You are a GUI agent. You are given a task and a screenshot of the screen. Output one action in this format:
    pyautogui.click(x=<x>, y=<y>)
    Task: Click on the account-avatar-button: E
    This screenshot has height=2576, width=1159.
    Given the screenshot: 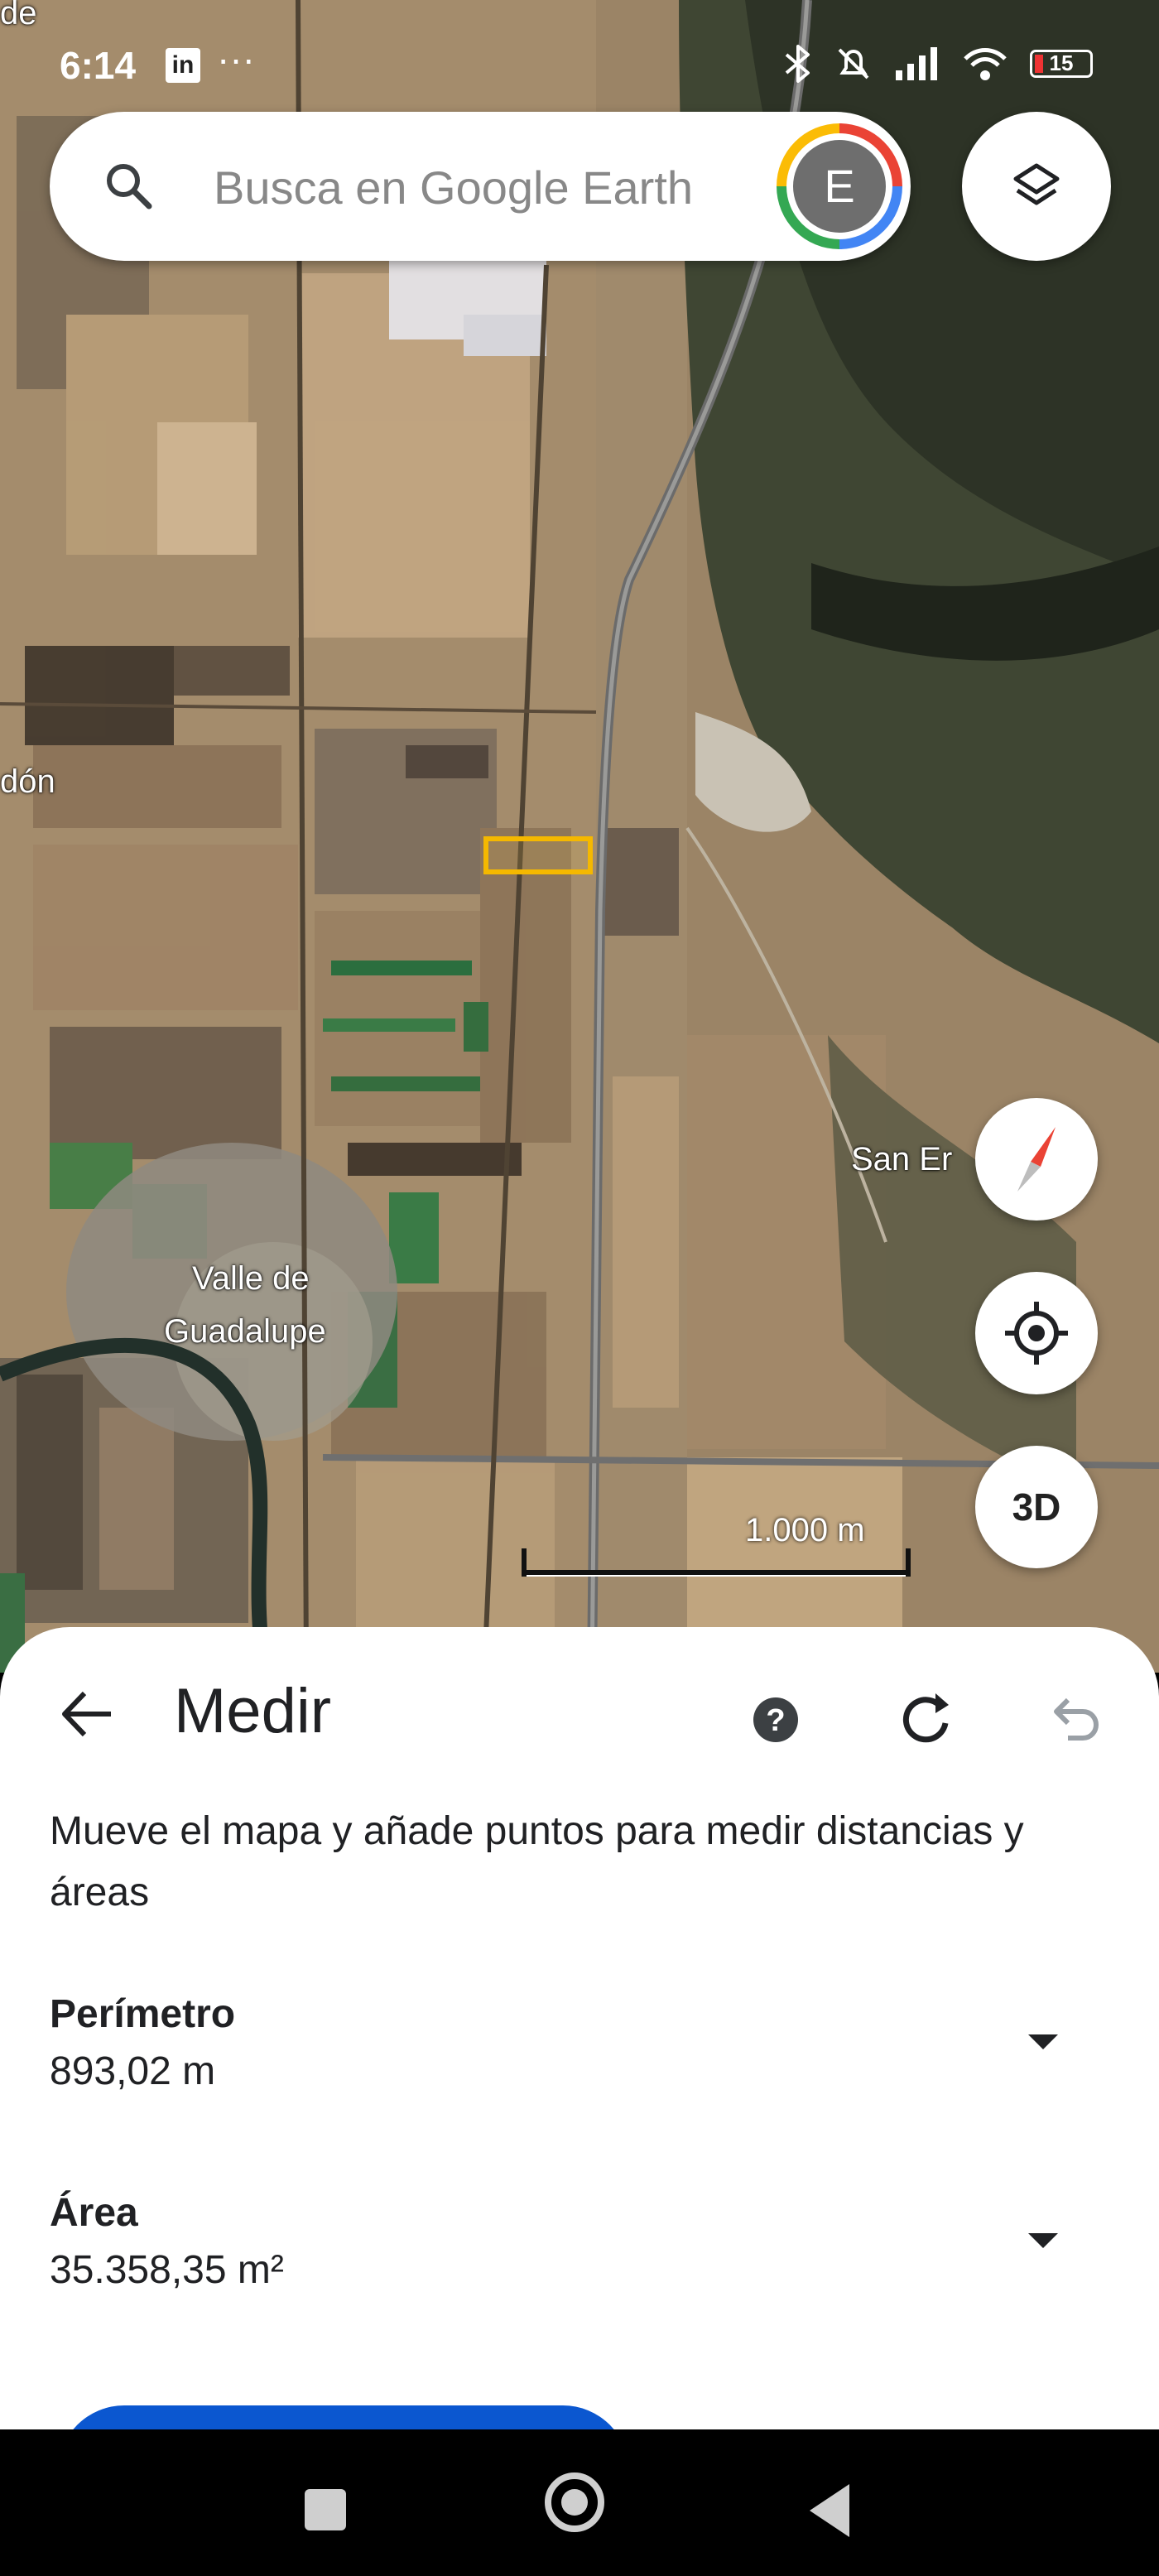 What is the action you would take?
    pyautogui.click(x=839, y=186)
    